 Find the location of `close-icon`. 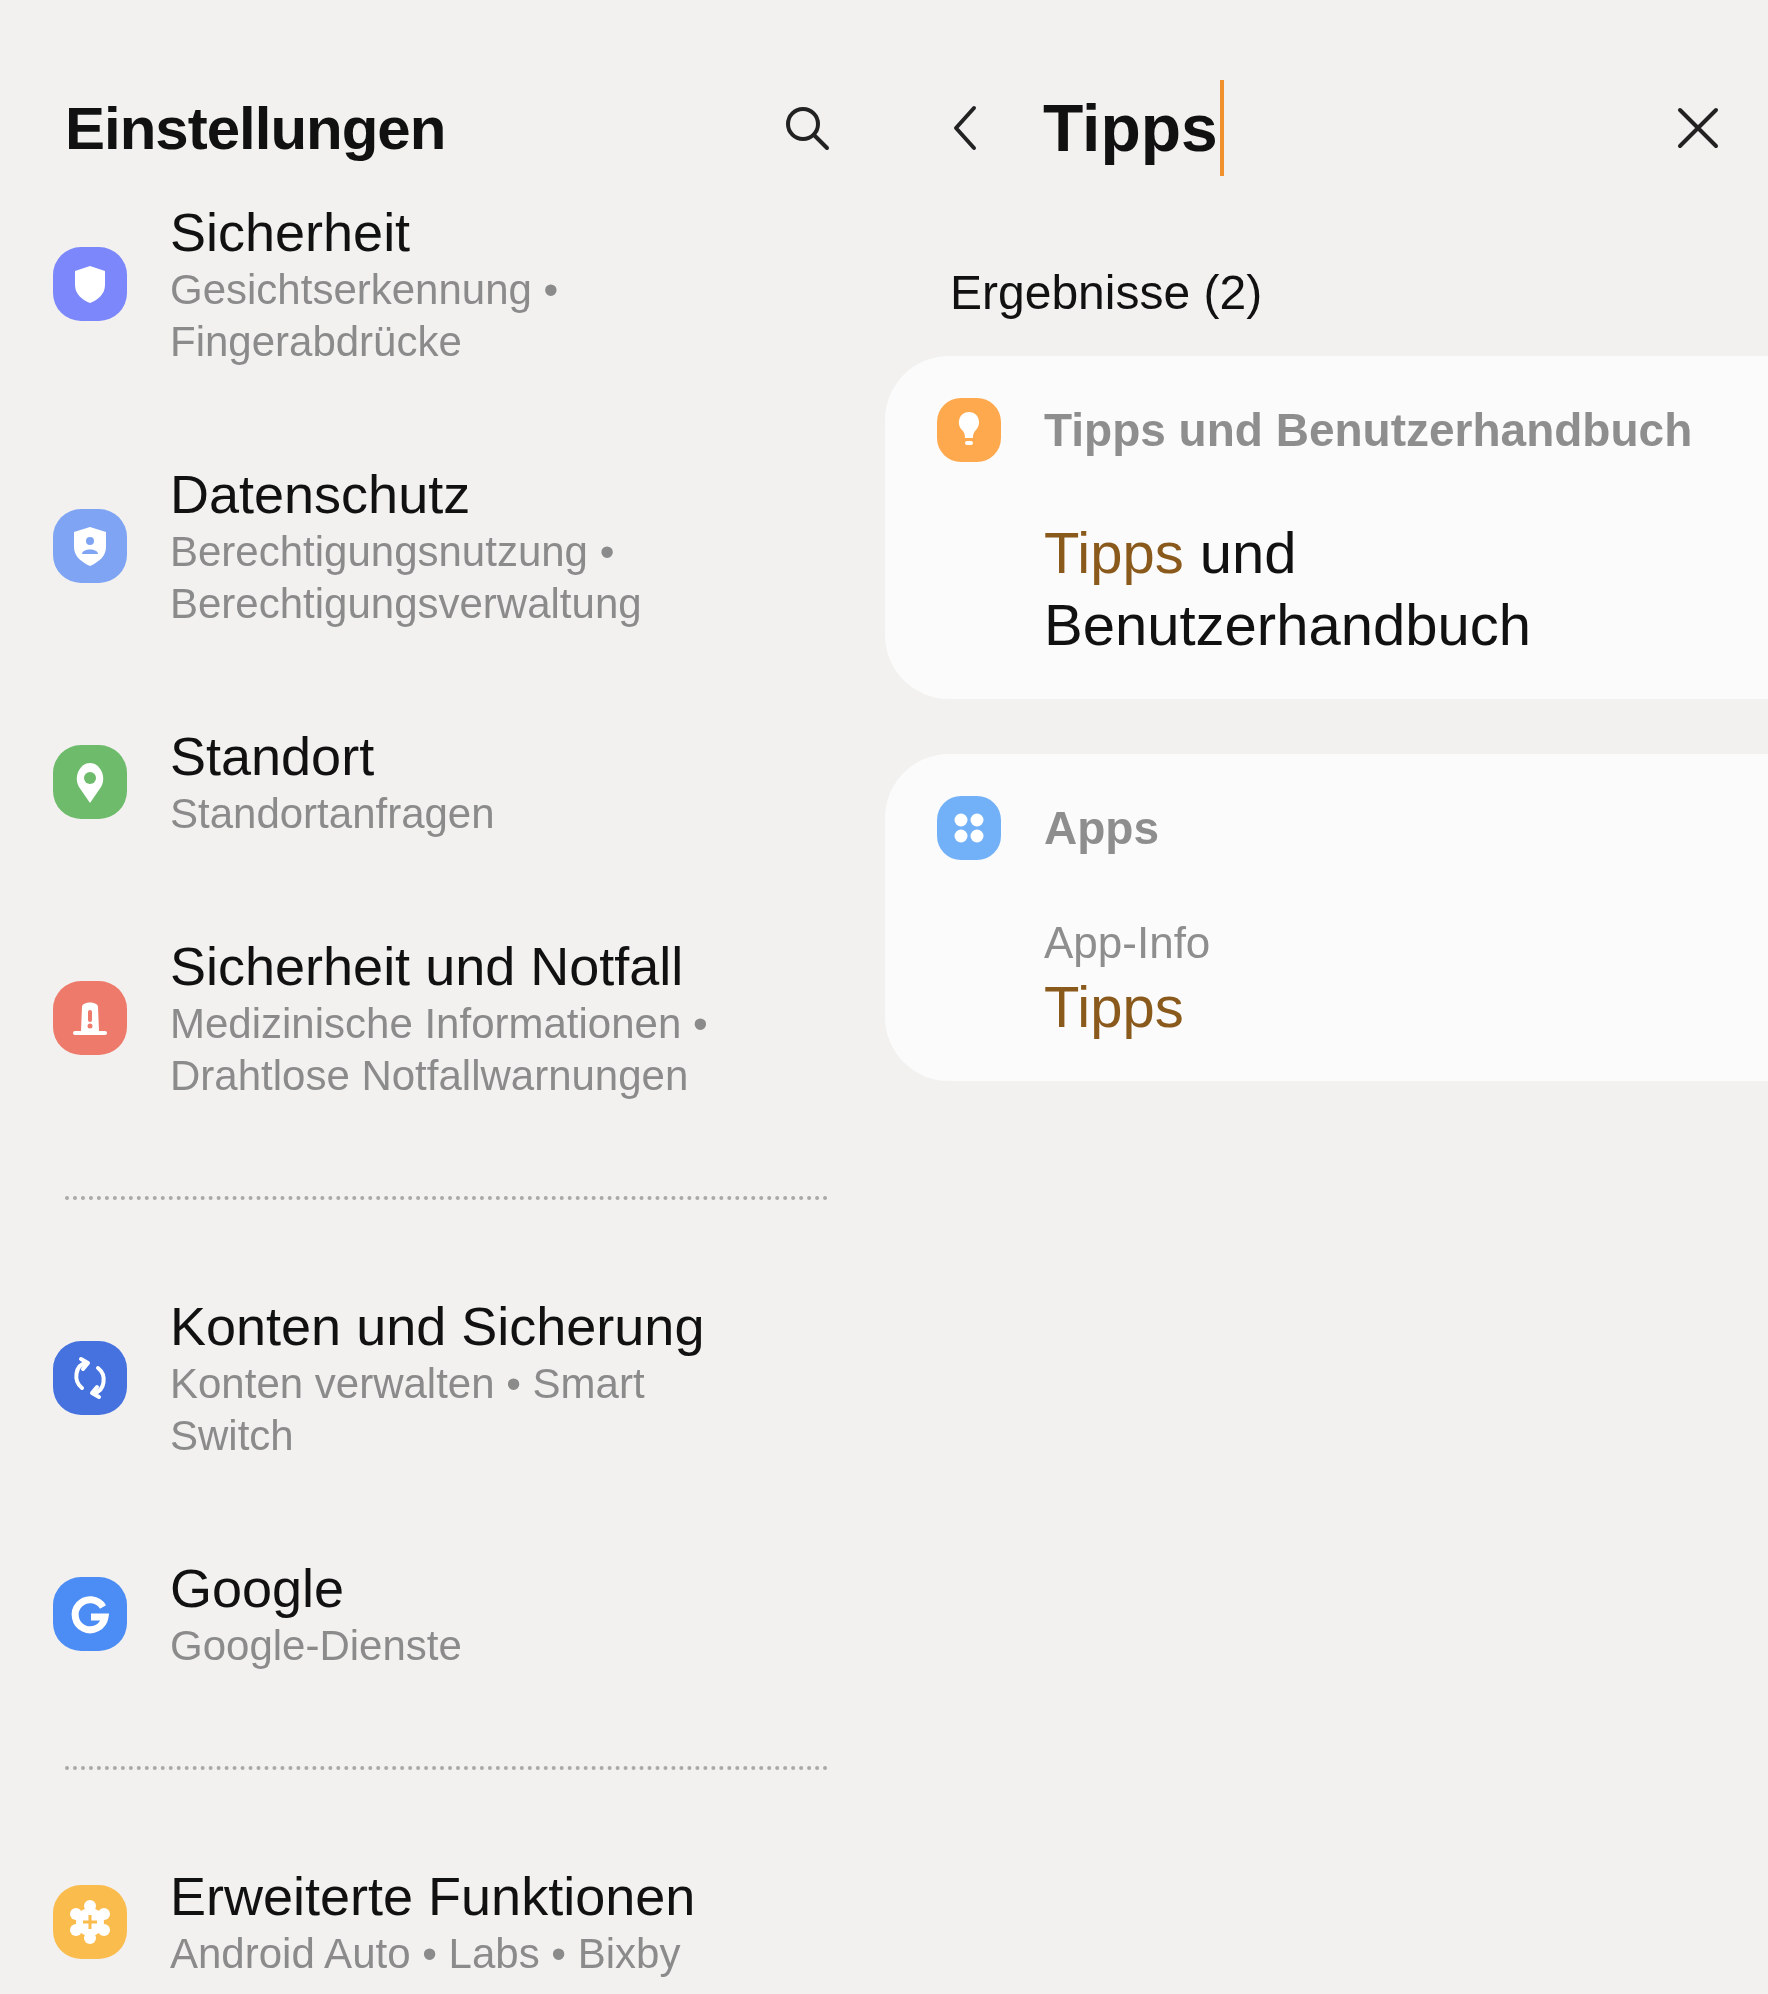

close-icon is located at coordinates (1698, 128).